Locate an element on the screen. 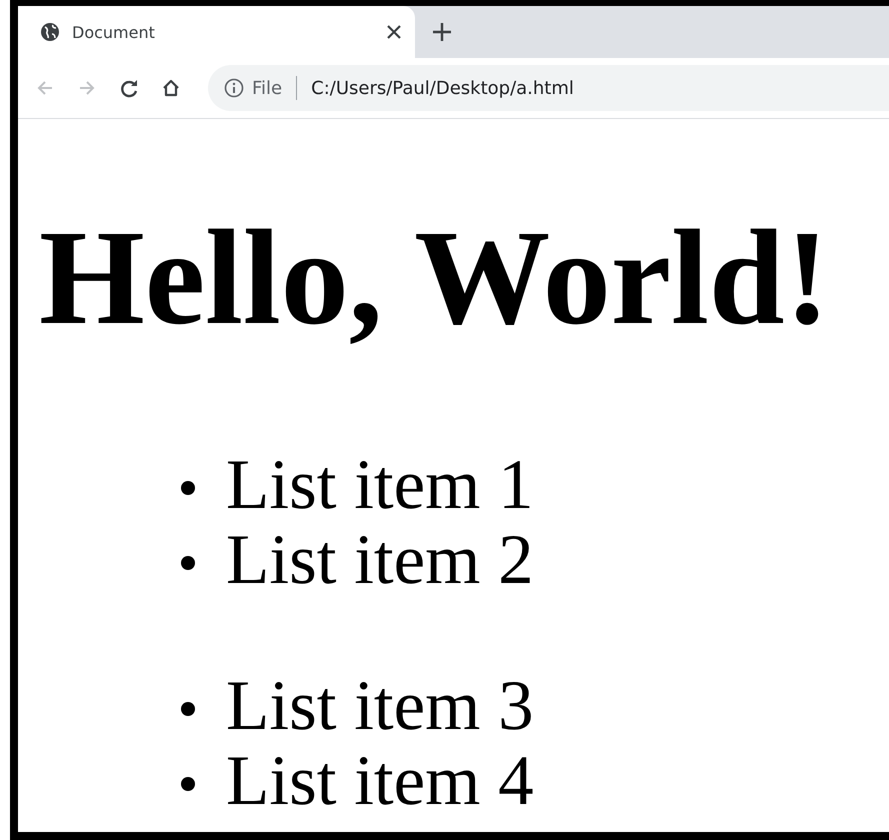 This screenshot has width=889, height=840. page-heading: Hello, World! is located at coordinates (435, 278).